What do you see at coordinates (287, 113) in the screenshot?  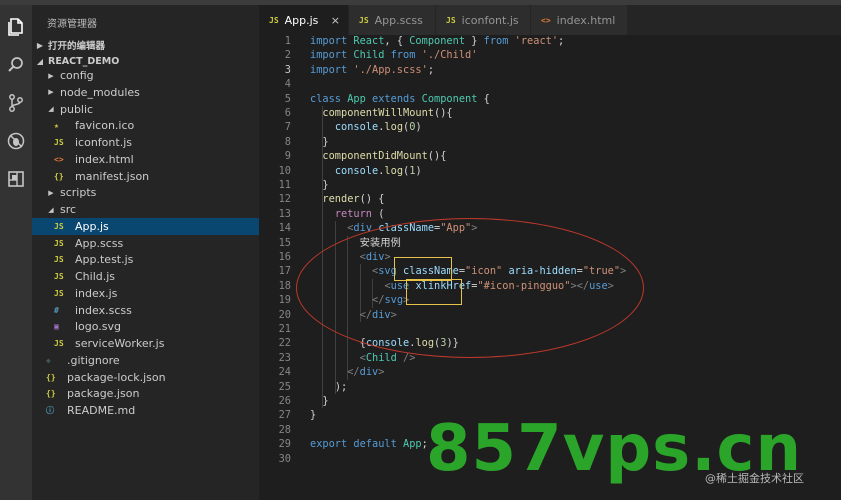 I see `line-number: 6` at bounding box center [287, 113].